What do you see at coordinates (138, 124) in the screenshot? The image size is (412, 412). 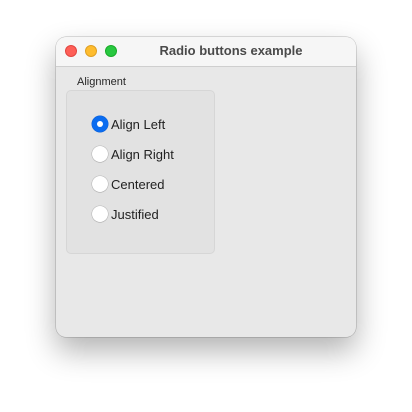 I see `radio-label: Align Left` at bounding box center [138, 124].